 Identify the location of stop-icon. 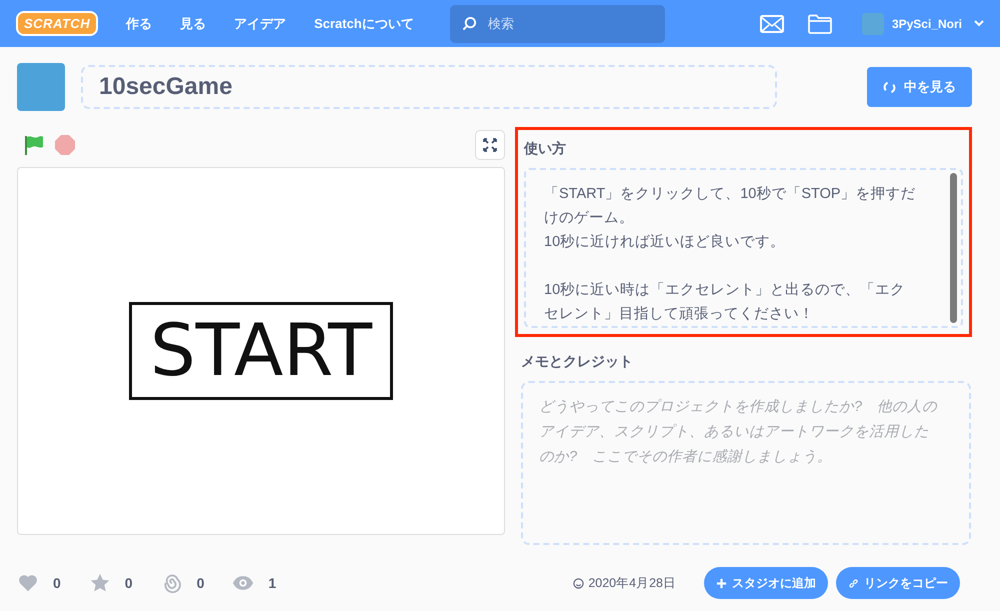
(65, 144).